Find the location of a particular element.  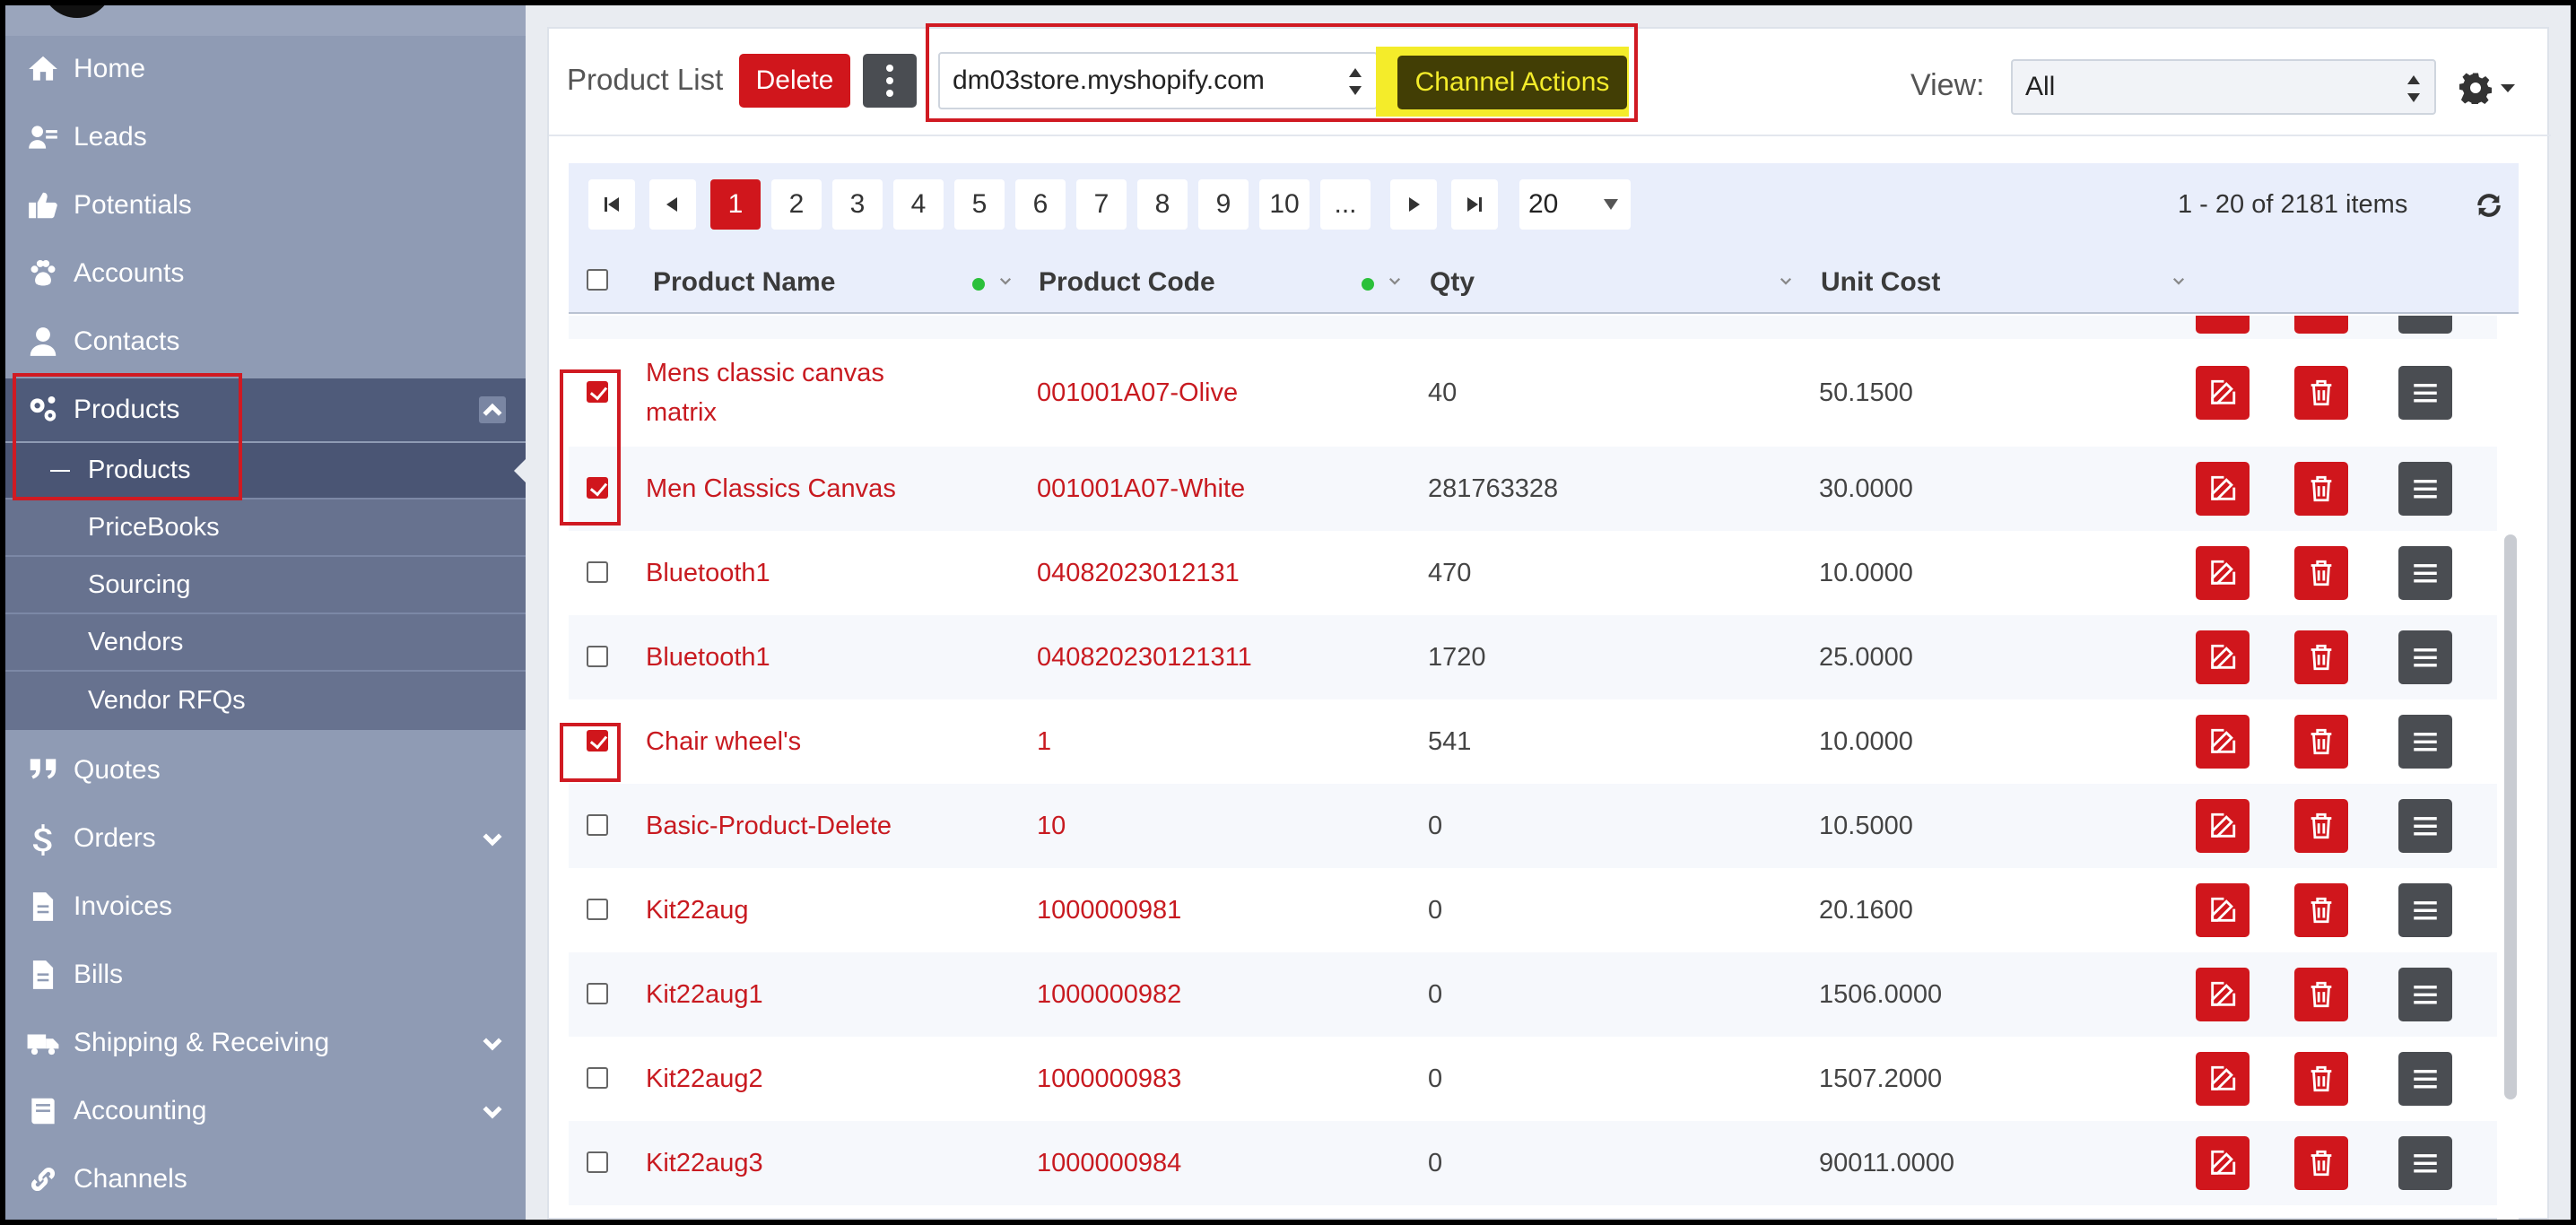

sidebar-item-channels: Channels is located at coordinates (265, 1179).